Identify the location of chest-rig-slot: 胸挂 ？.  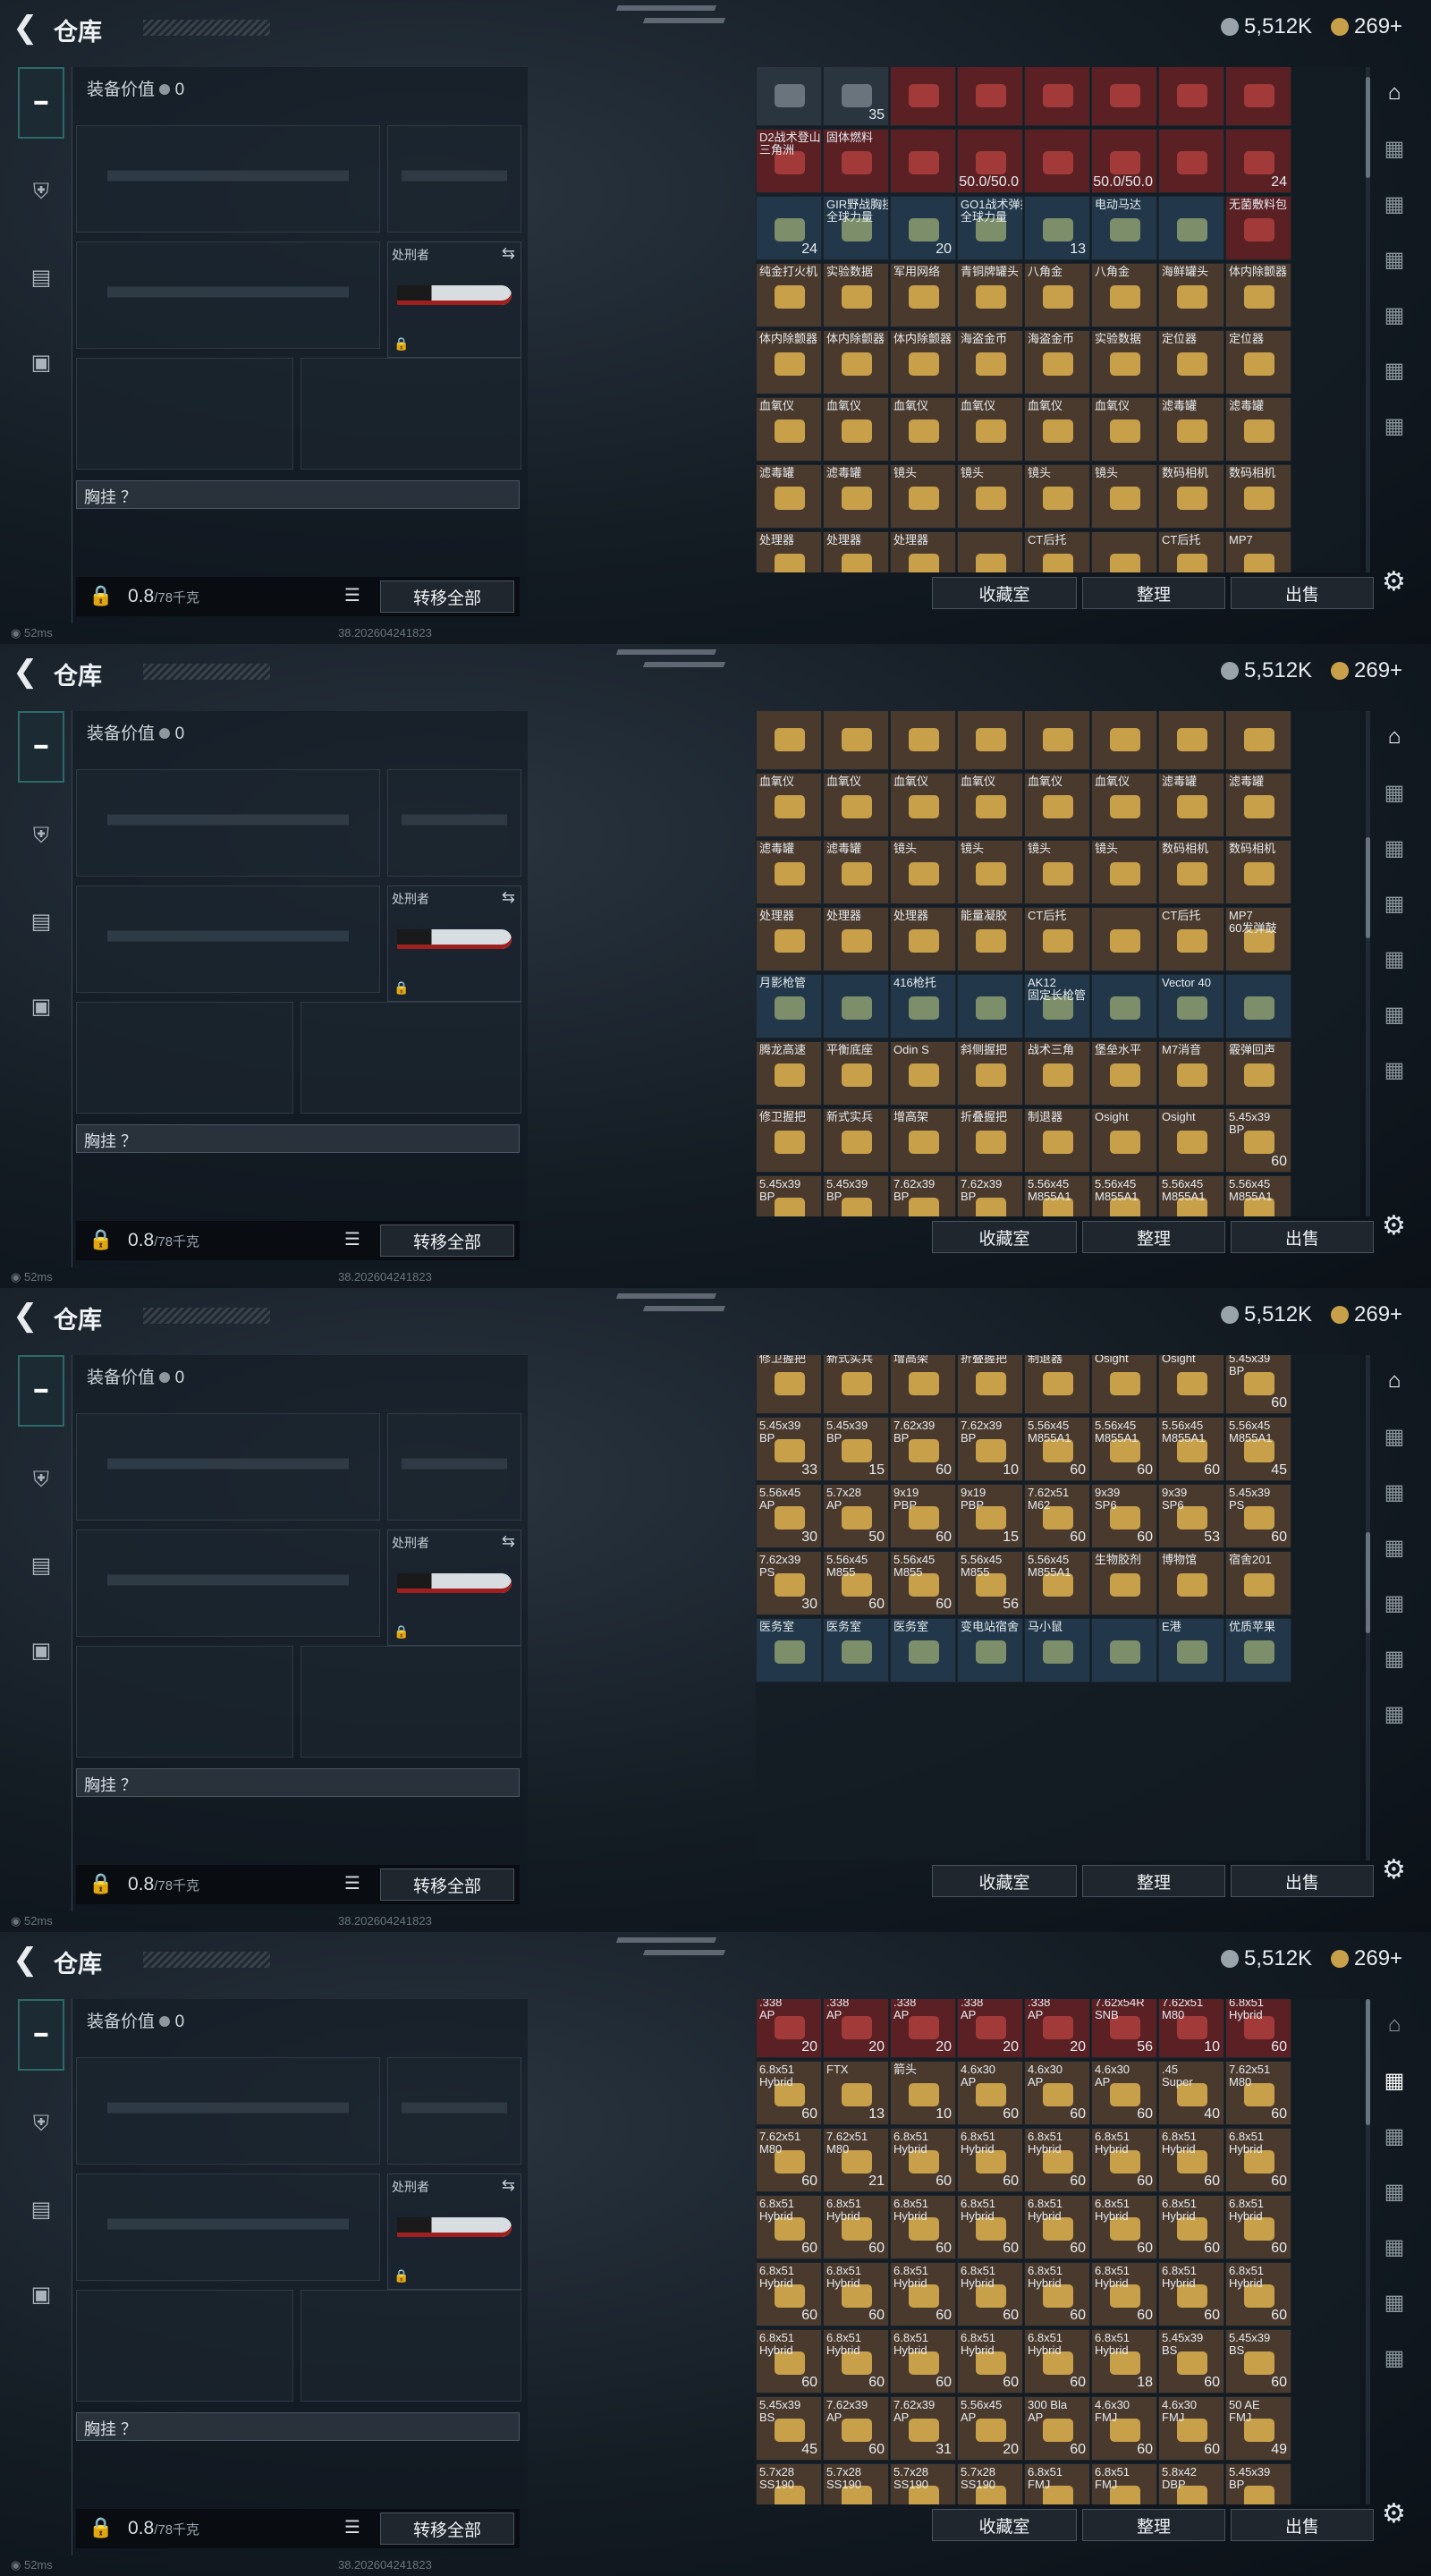
(298, 494).